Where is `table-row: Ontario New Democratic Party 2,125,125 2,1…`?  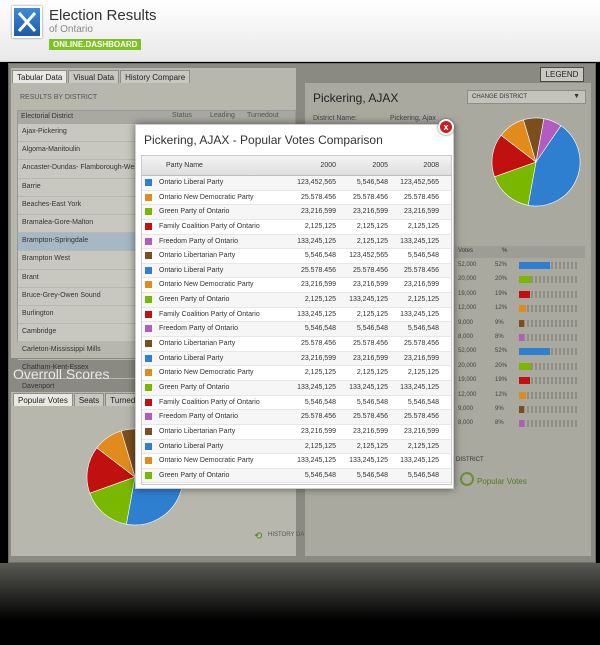 table-row: Ontario New Democratic Party 2,125,125 2,1… is located at coordinates (296, 373).